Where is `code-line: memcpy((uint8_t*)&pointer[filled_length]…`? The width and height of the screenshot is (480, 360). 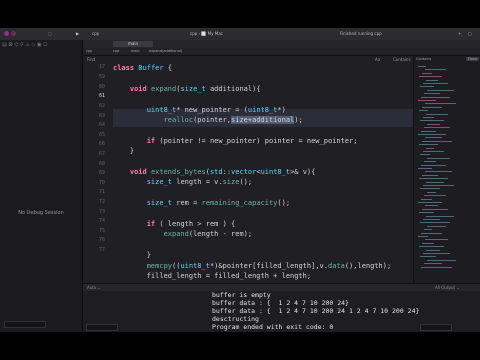 code-line: memcpy((uint8_t*)&pointer[filled_length]… is located at coordinates (252, 266).